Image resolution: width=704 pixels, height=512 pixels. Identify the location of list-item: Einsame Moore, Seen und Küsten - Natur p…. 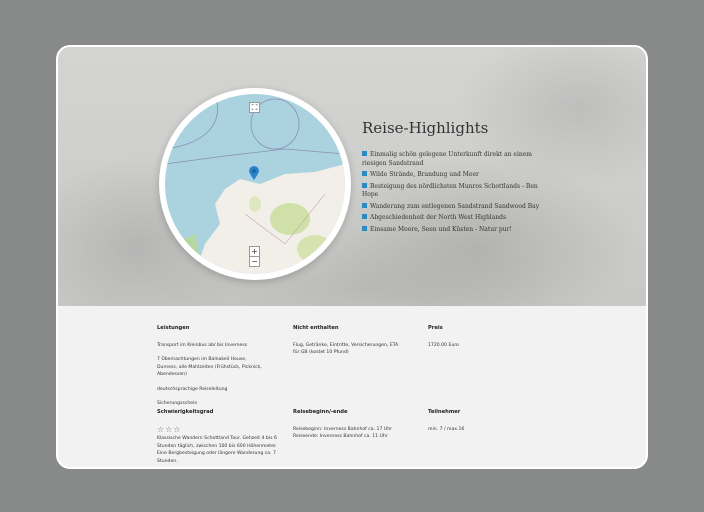
(454, 230).